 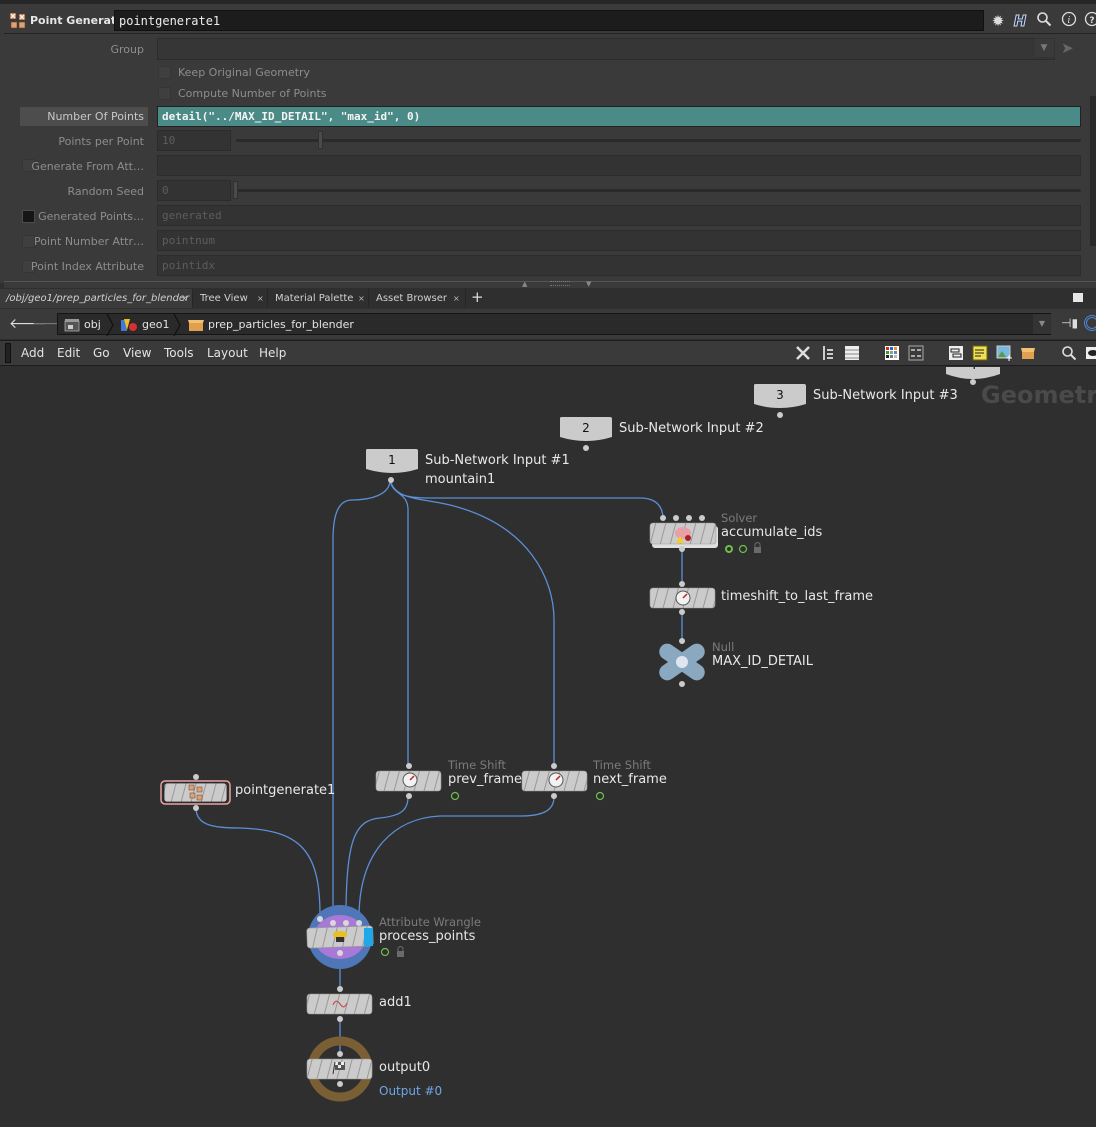 What do you see at coordinates (258, 861) in the screenshot?
I see `wire-pointgen-to-process` at bounding box center [258, 861].